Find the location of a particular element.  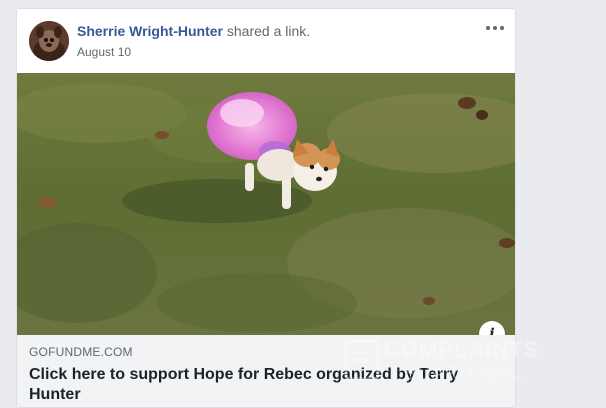

post-action-text: shared a link. is located at coordinates (268, 31).